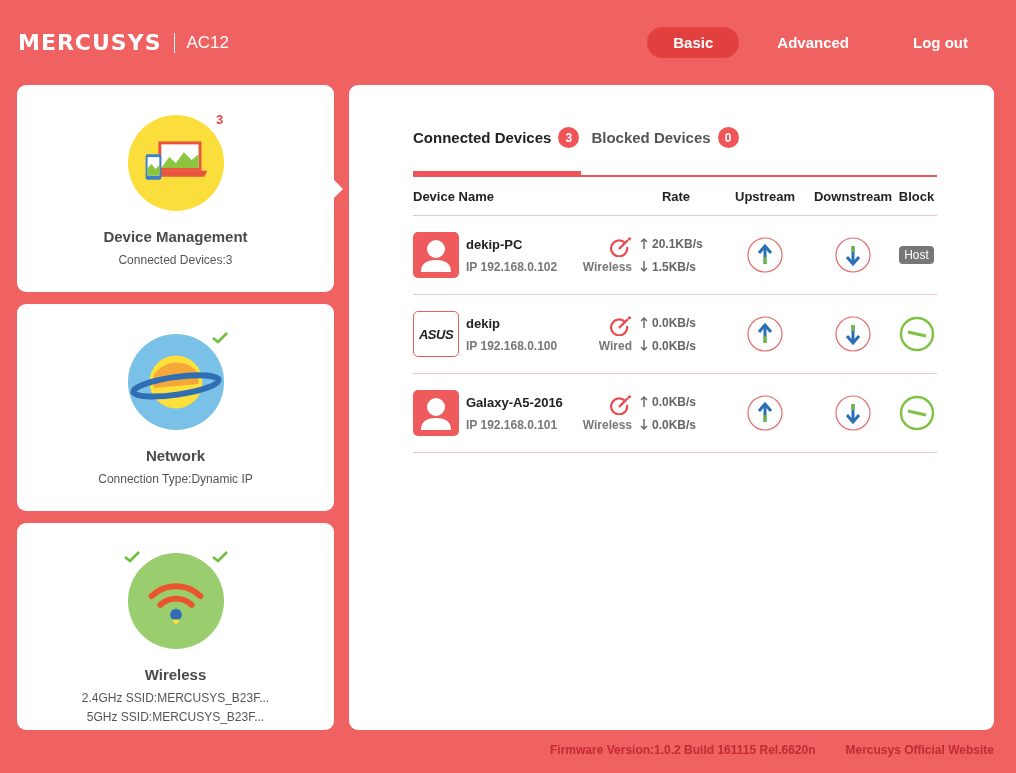  I want to click on column-header: Device Name, so click(454, 196).